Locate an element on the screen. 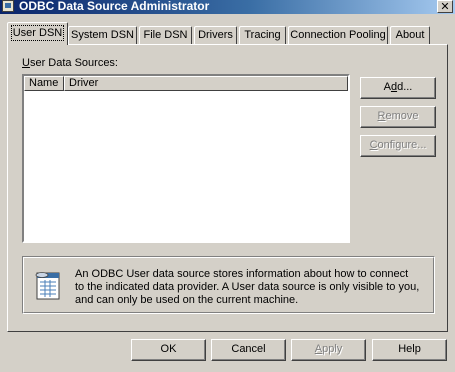 The image size is (455, 372). tab-label: Connection Pooling is located at coordinates (338, 35).